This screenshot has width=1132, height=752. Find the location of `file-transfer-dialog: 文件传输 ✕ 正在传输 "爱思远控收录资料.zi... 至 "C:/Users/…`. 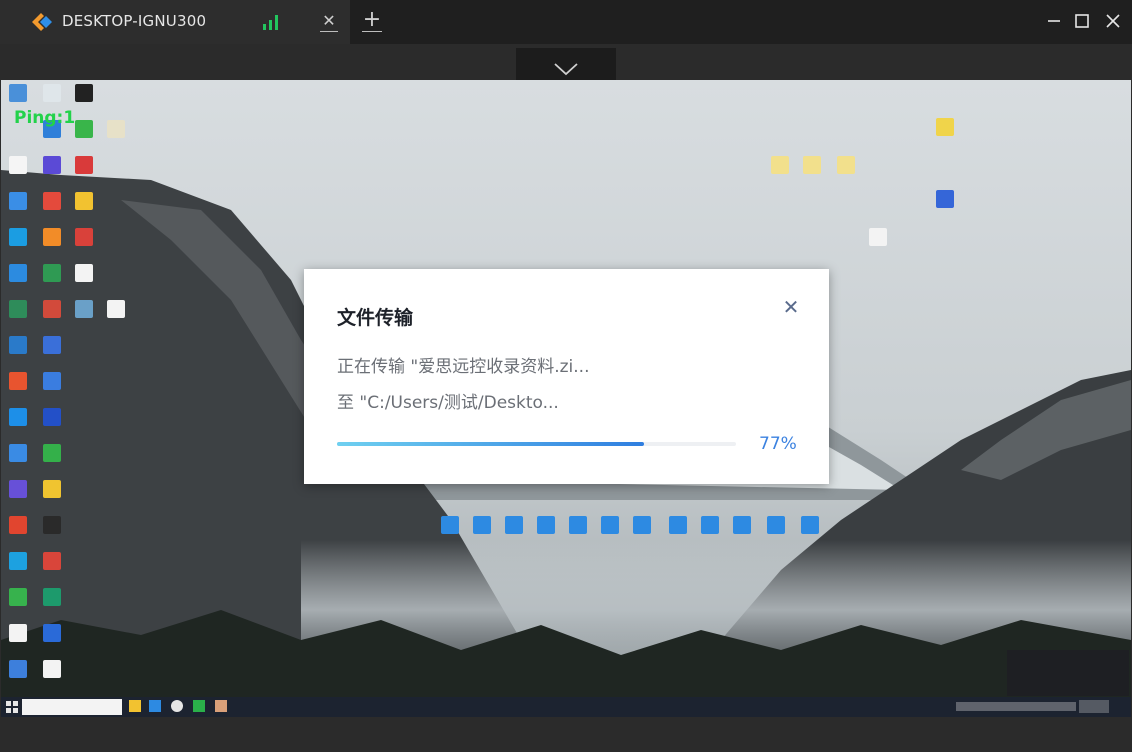

file-transfer-dialog: 文件传输 ✕ 正在传输 "爱思远控收录资料.zi... 至 "C:/Users/… is located at coordinates (566, 376).